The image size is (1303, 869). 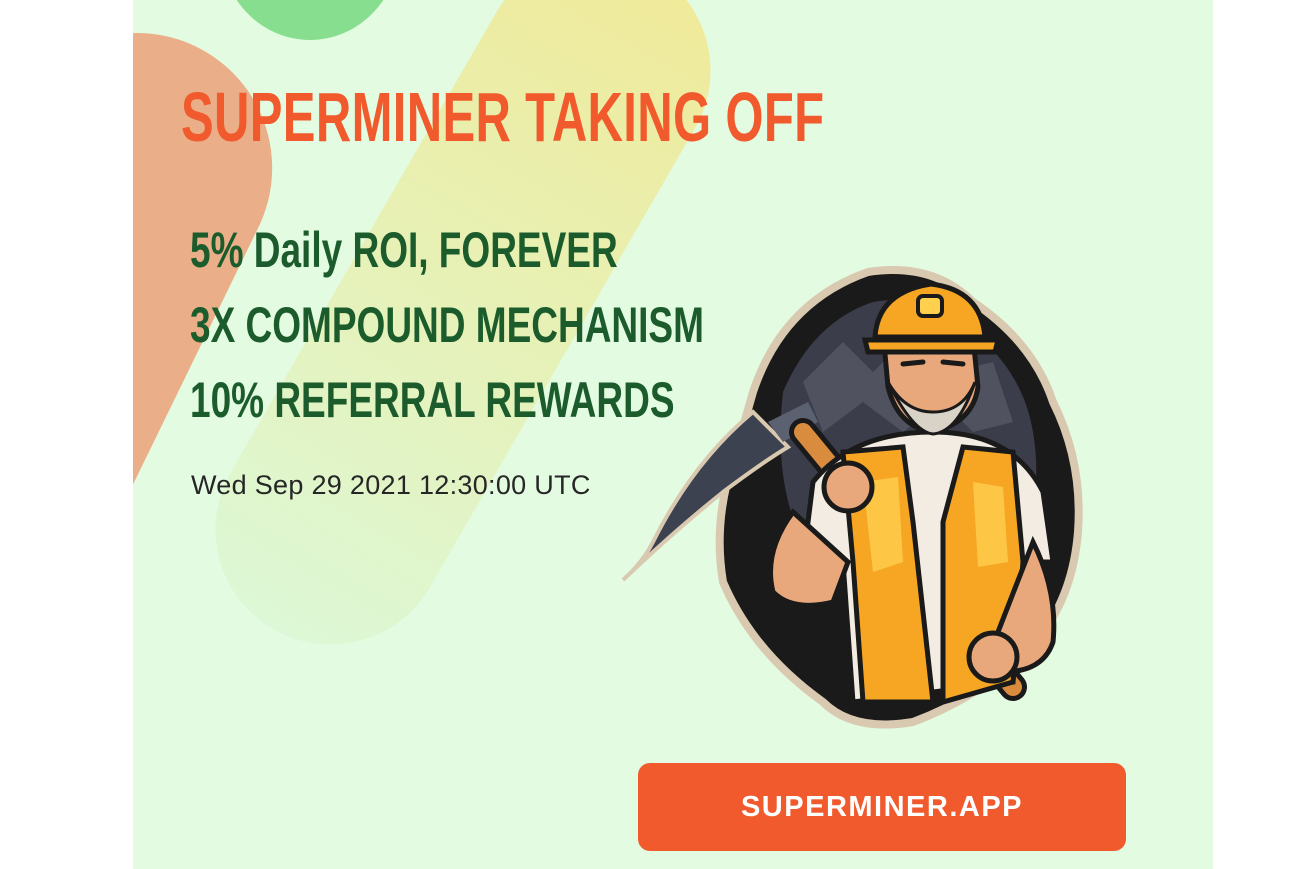 What do you see at coordinates (432, 400) in the screenshot?
I see `feature-referral: 10% REFERRAL REWARDS` at bounding box center [432, 400].